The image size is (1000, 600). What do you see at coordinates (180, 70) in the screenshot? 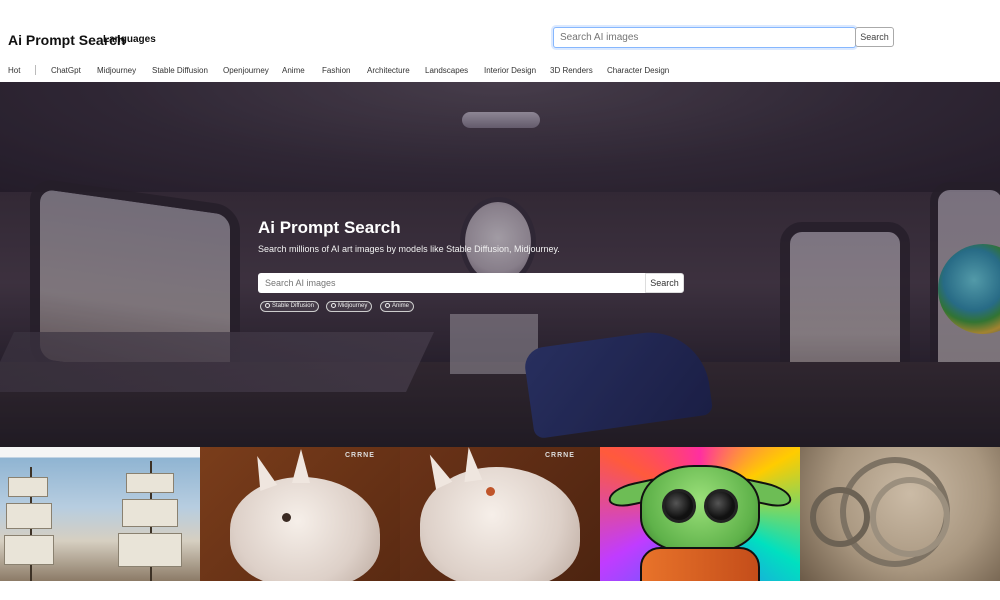
I see `nav-item-stable-diffusion: Stable Diffusion` at bounding box center [180, 70].